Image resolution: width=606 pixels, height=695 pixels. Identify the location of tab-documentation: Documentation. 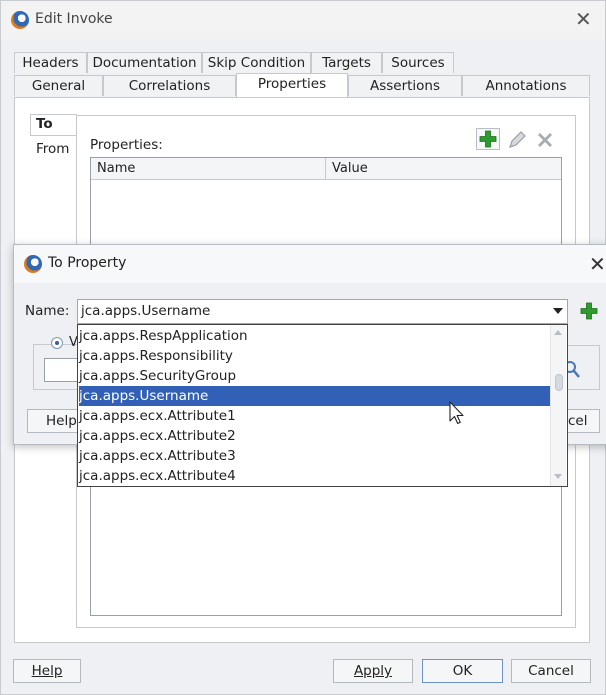
(144, 62).